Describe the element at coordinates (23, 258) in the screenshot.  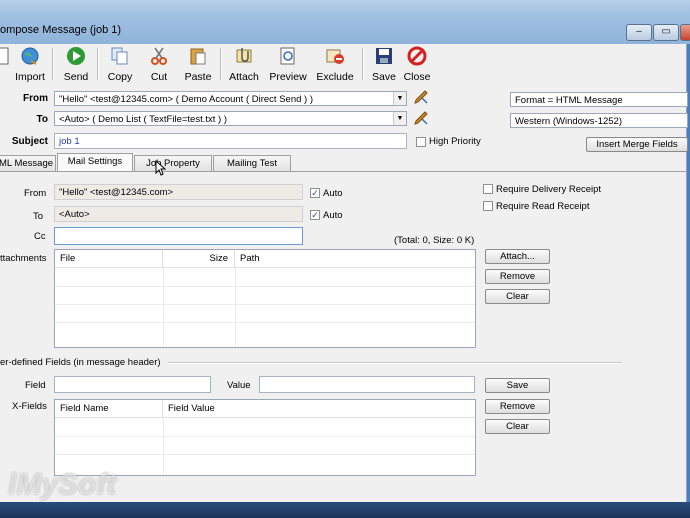
I see `attachments-label: ttachments` at that location.